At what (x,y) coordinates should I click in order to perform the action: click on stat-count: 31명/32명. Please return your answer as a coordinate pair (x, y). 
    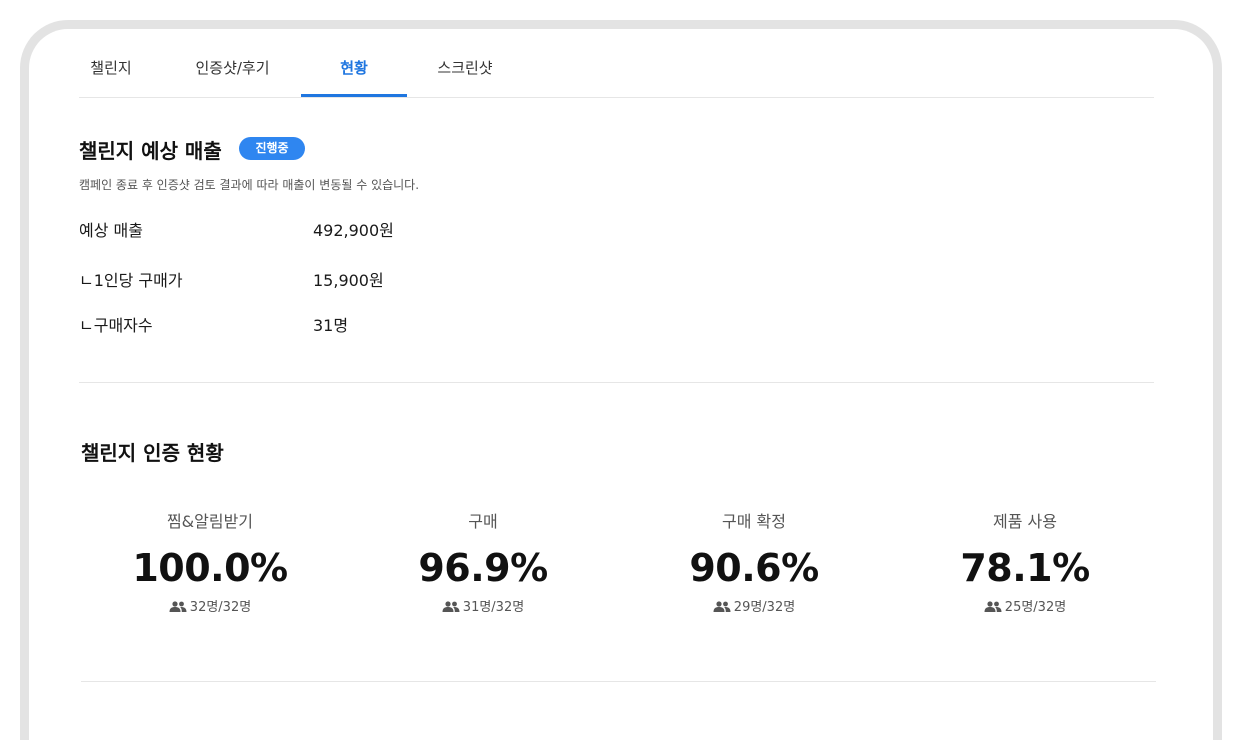
    Looking at the image, I should click on (483, 605).